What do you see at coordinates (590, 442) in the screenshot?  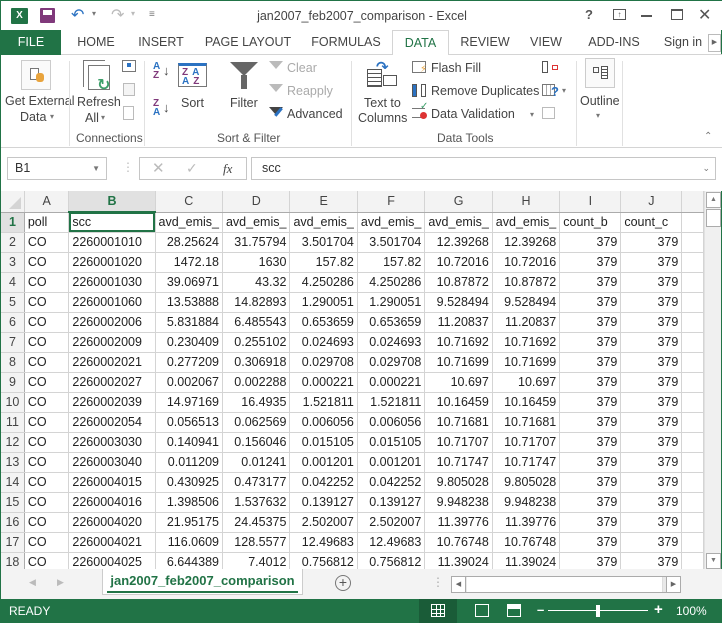 I see `cell-i12: 379` at bounding box center [590, 442].